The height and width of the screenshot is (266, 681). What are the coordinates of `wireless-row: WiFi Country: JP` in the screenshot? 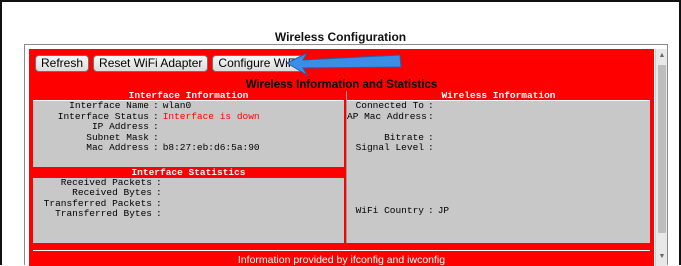 It's located at (402, 210).